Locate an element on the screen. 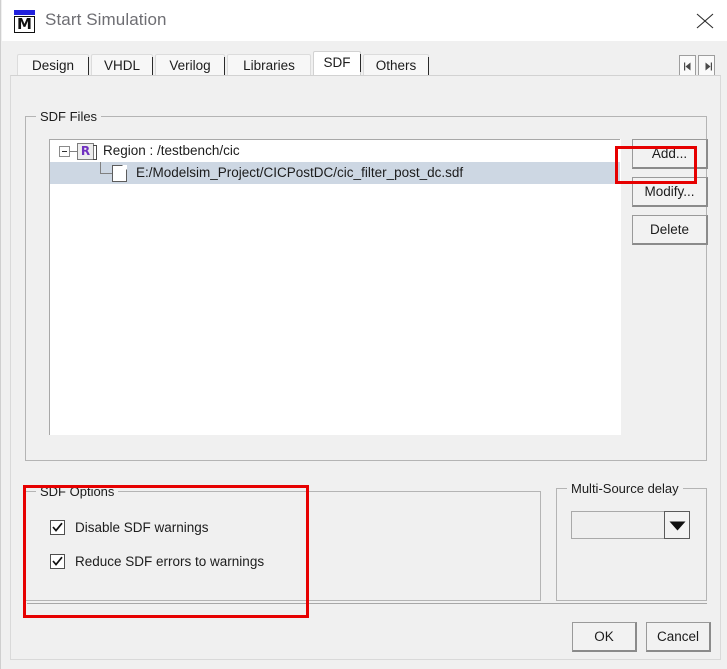 The width and height of the screenshot is (727, 669). tab-others-label: Others is located at coordinates (396, 65).